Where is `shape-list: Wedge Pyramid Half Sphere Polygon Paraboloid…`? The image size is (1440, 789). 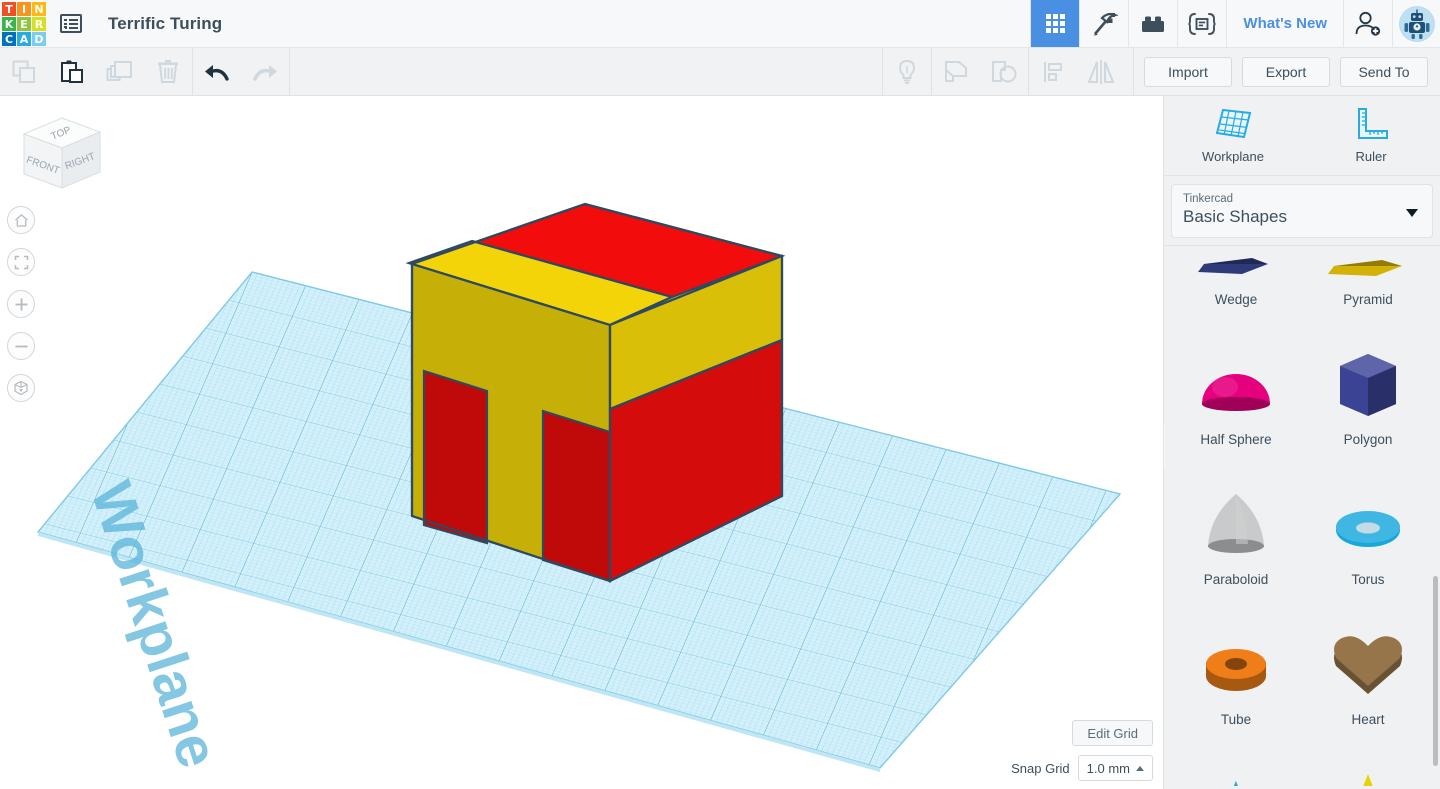
shape-list: Wedge Pyramid Half Sphere Polygon Paraboloid… is located at coordinates (1302, 516).